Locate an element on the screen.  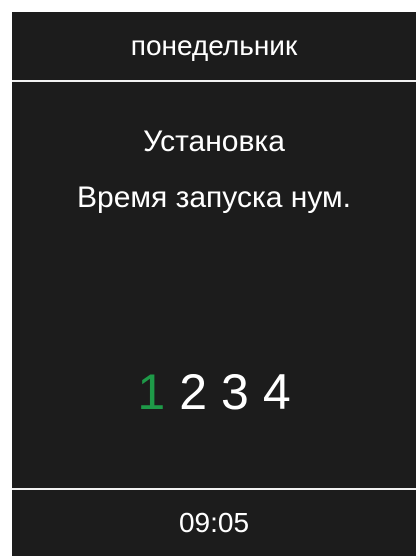
start-number-4: 4 is located at coordinates (277, 392).